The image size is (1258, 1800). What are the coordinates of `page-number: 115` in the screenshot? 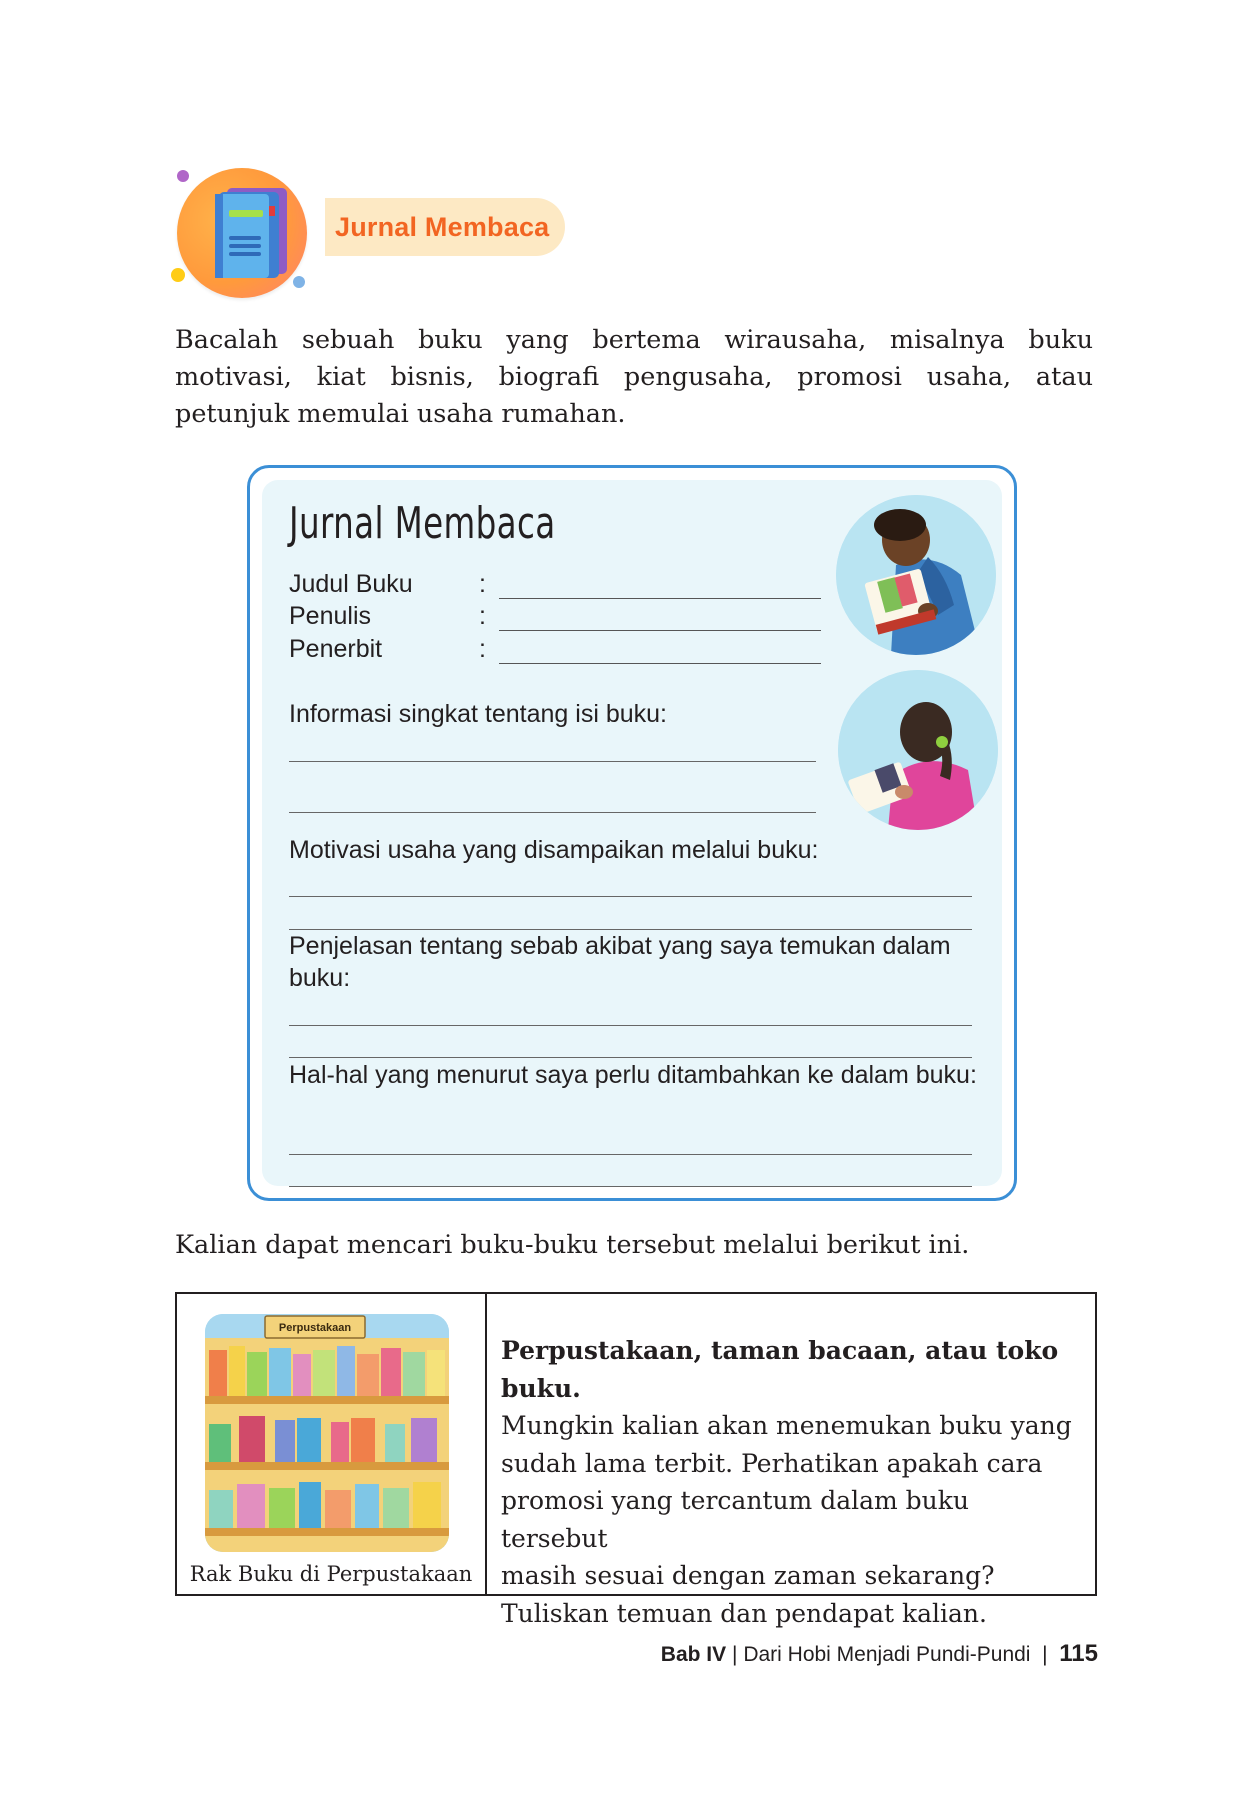 It's located at (1078, 1653).